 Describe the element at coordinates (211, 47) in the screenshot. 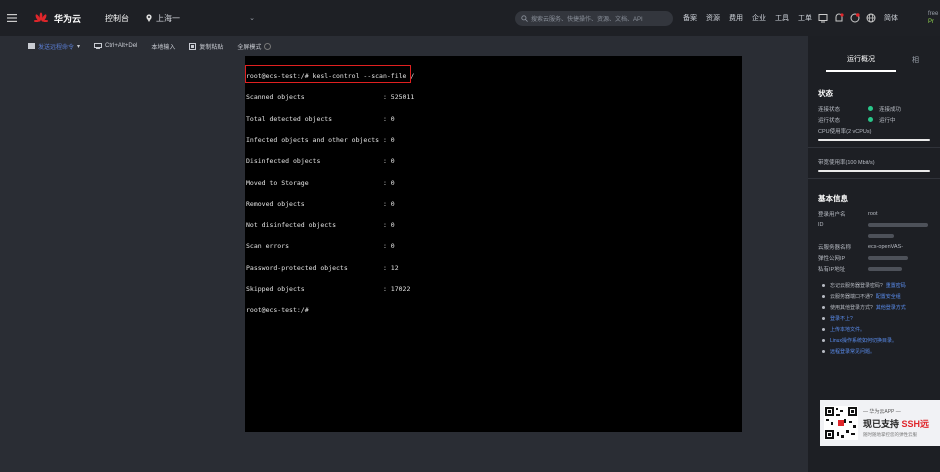

I see `copy-paste-label: 复制粘贴` at that location.